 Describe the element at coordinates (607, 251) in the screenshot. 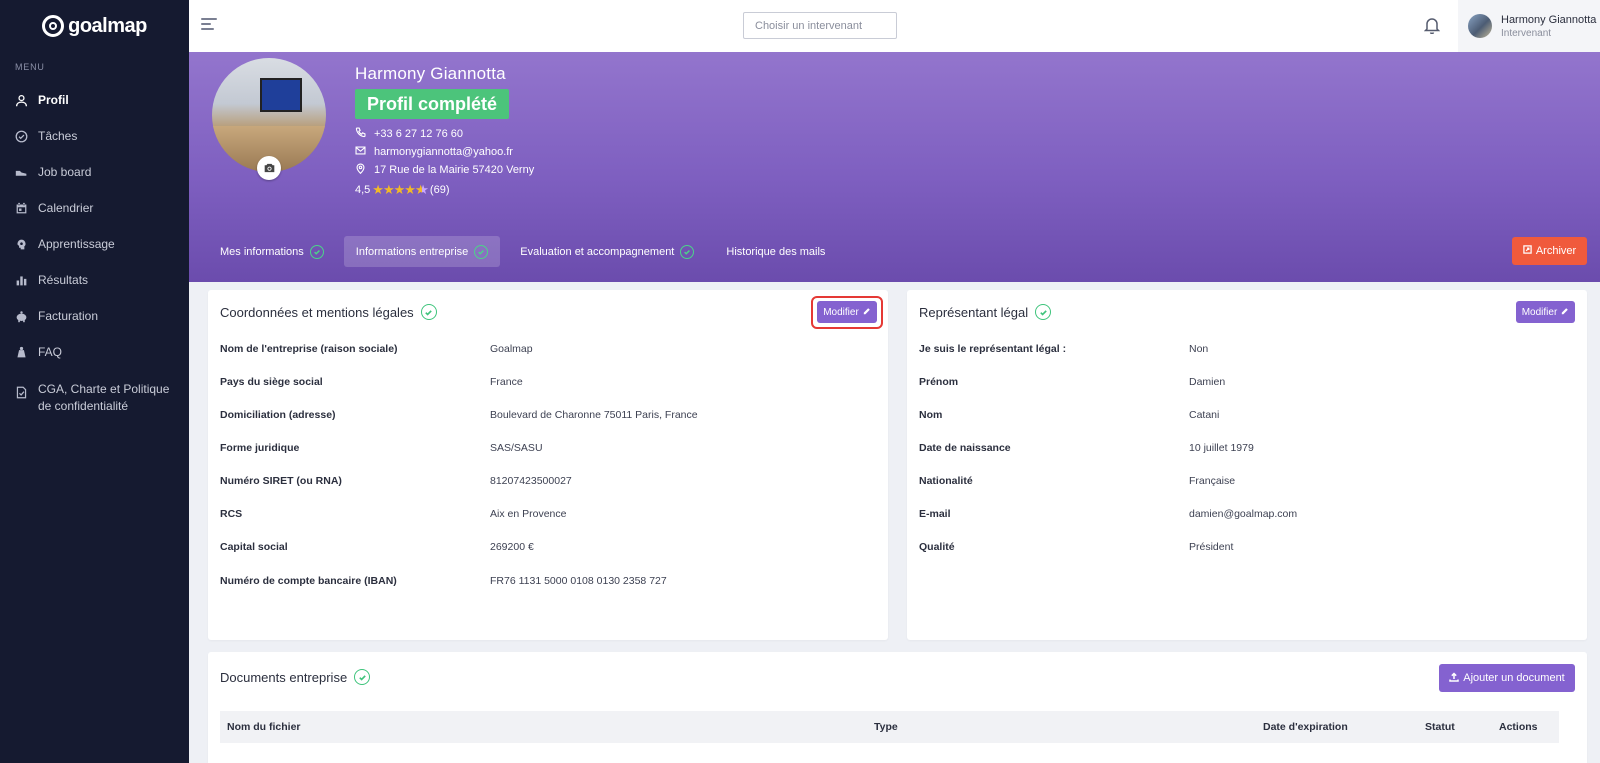

I see `tab-evaluation-accompagnement: Evaluation et accompagnement` at that location.